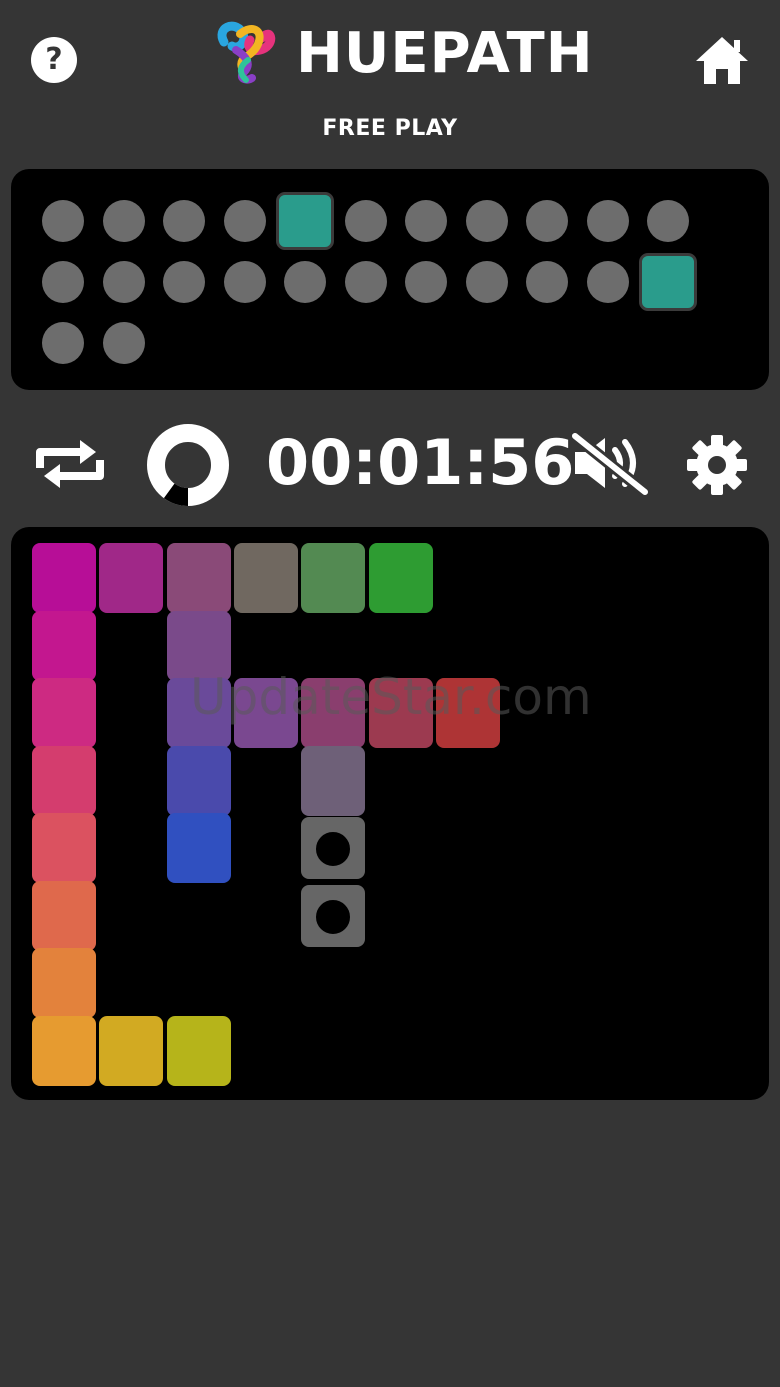 Image resolution: width=780 pixels, height=1387 pixels. Describe the element at coordinates (188, 465) in the screenshot. I see `progress-ring-icon` at that location.